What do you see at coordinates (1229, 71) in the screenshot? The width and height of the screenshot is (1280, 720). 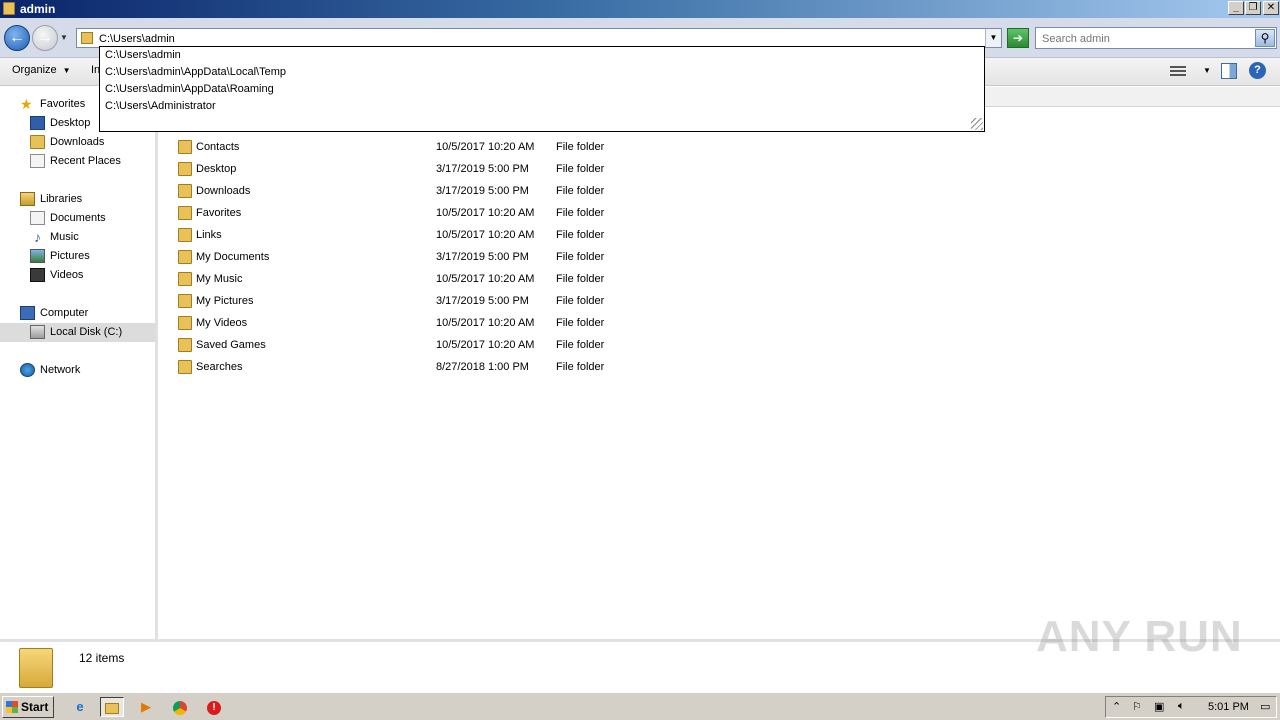 I see `preview-pane-icon` at bounding box center [1229, 71].